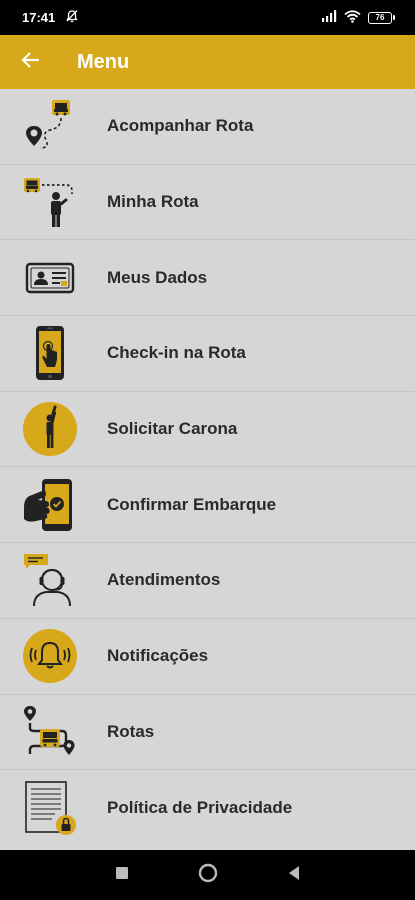  I want to click on menu-item-politica-de-privacidade: Política de Privacidade, so click(207, 808).